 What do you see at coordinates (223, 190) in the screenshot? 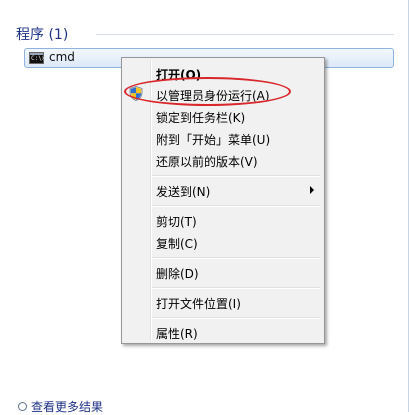
I see `menu-item-send-to: 发送到(N)` at bounding box center [223, 190].